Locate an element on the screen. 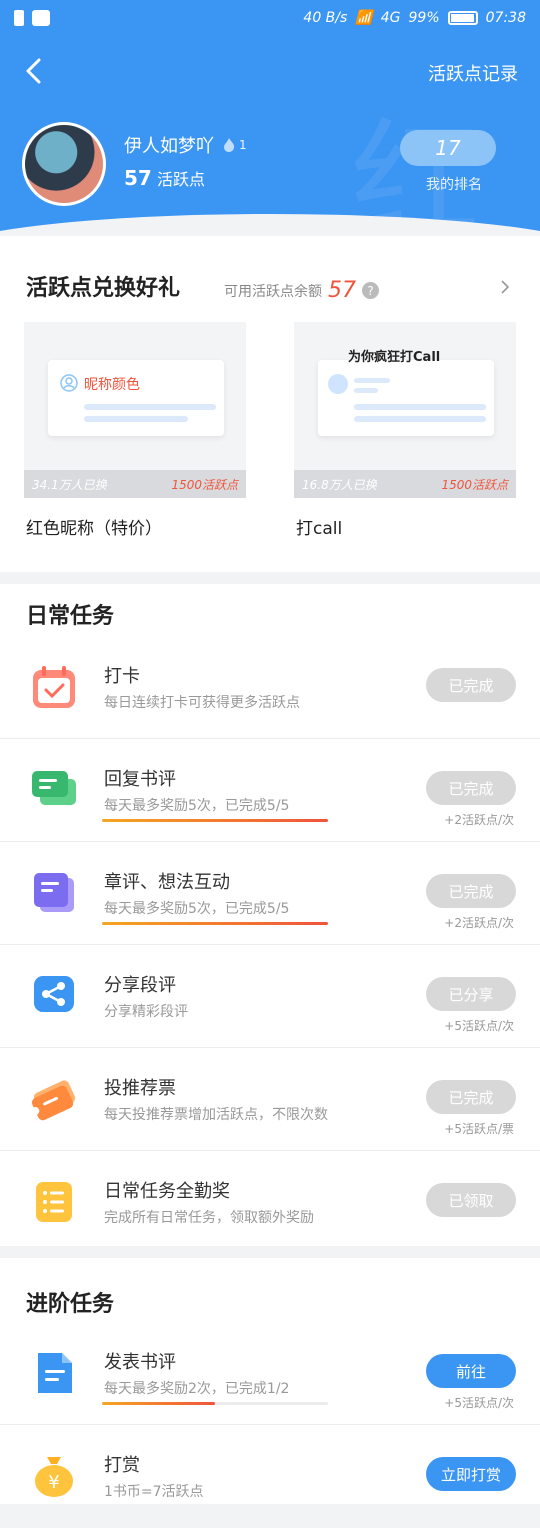 This screenshot has width=540, height=1528. task-name: 回复书评 is located at coordinates (140, 779).